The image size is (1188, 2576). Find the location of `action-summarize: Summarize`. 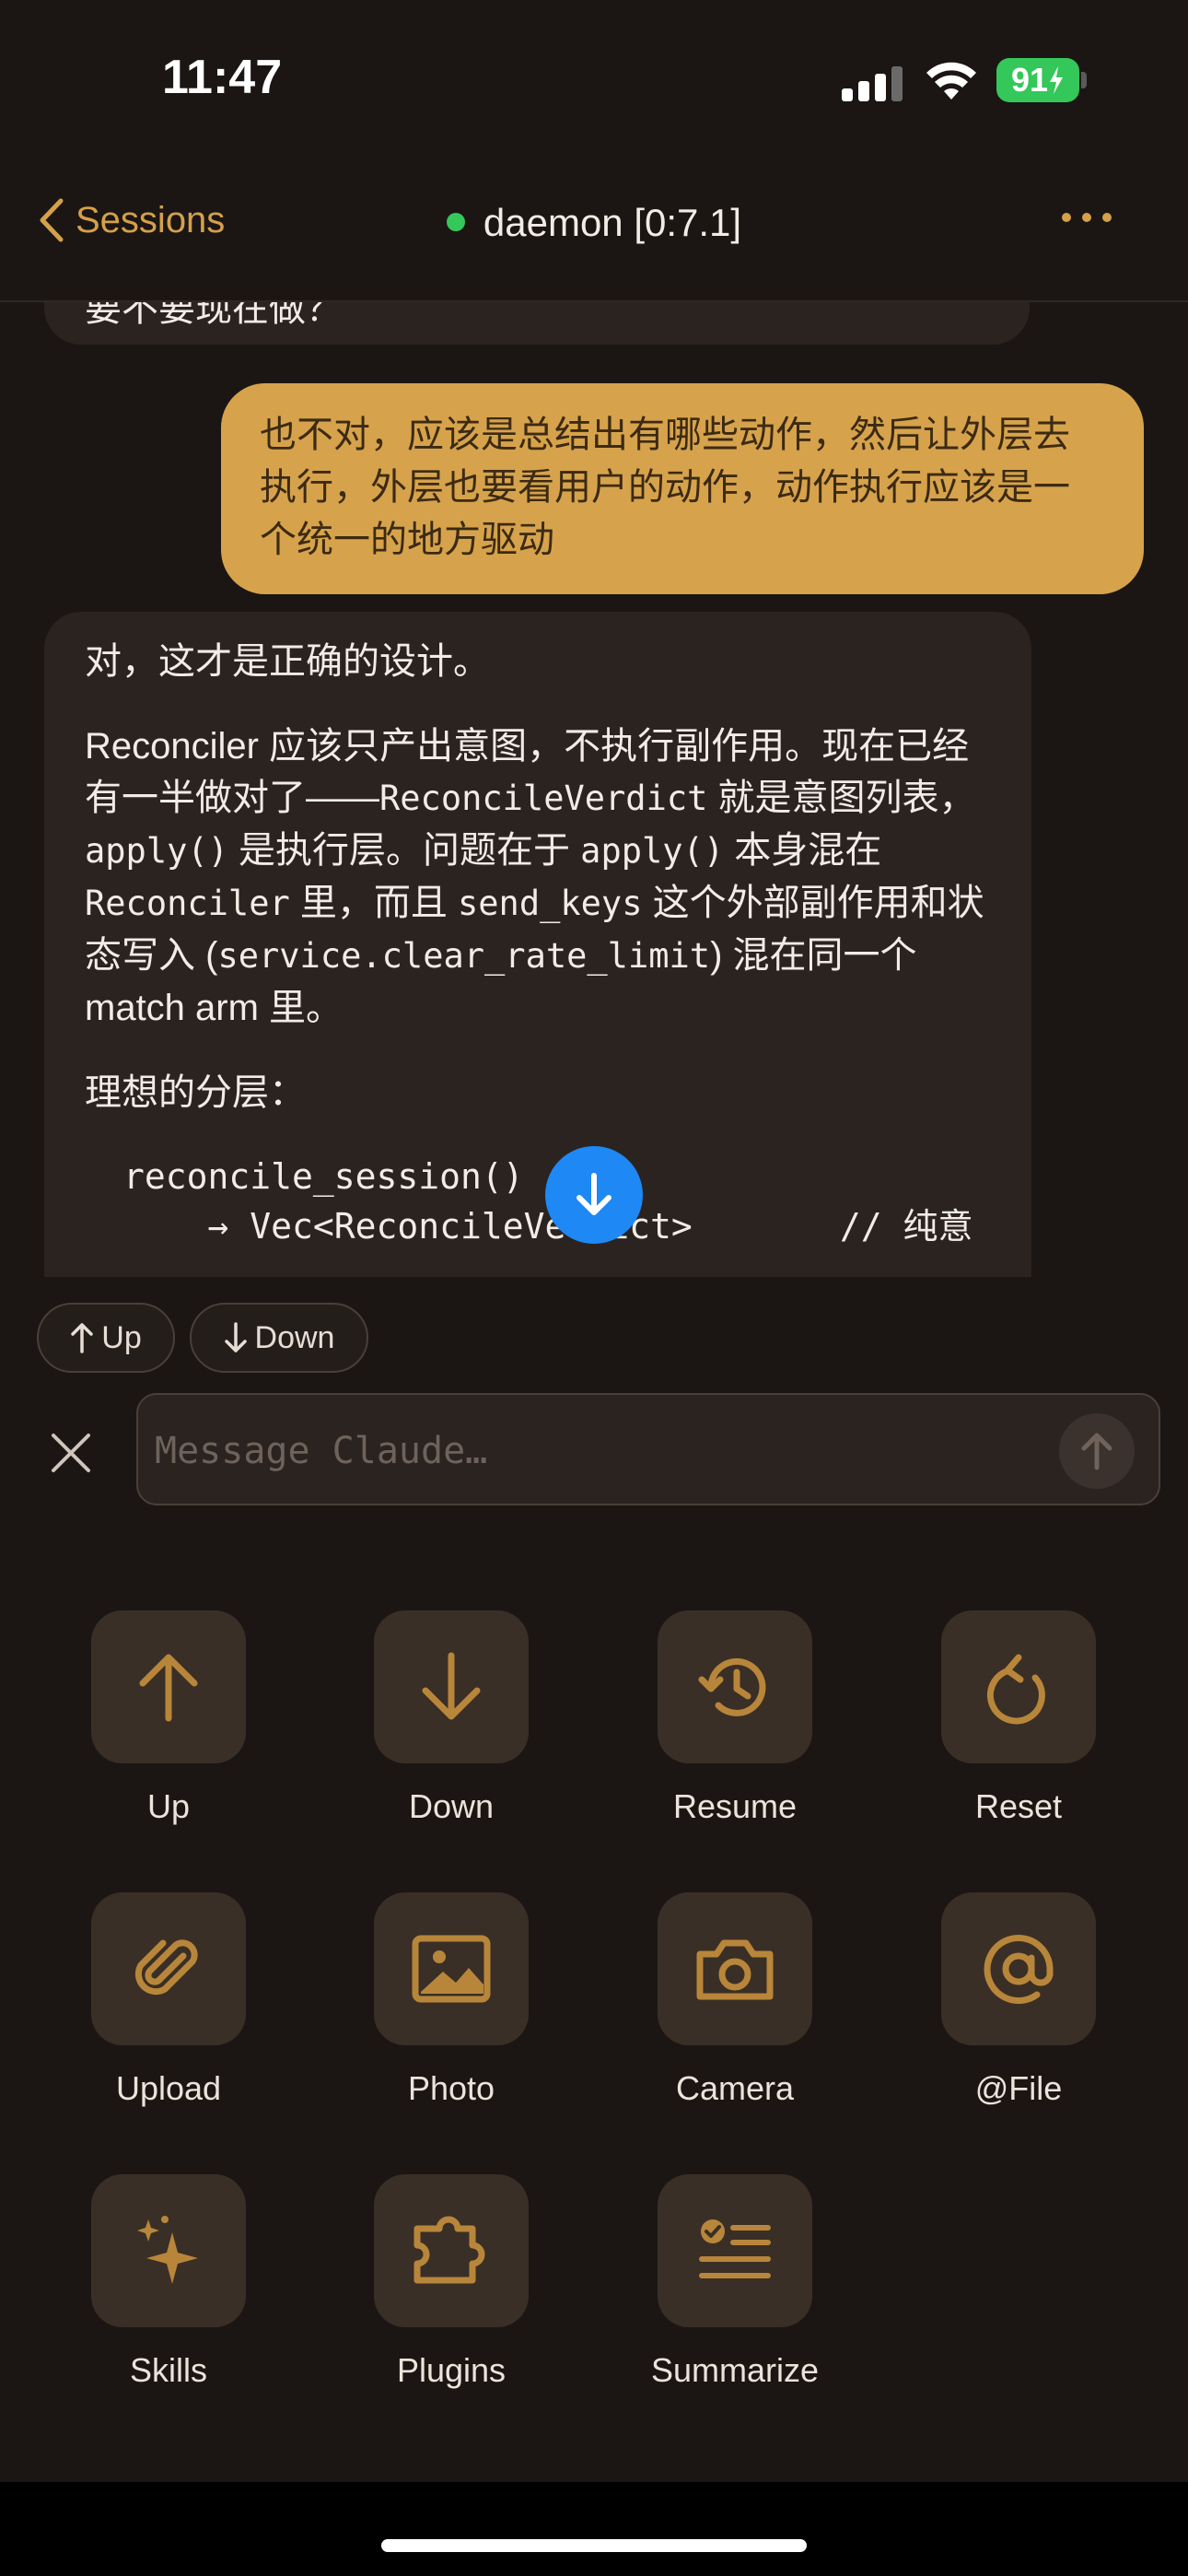

action-summarize: Summarize is located at coordinates (734, 2282).